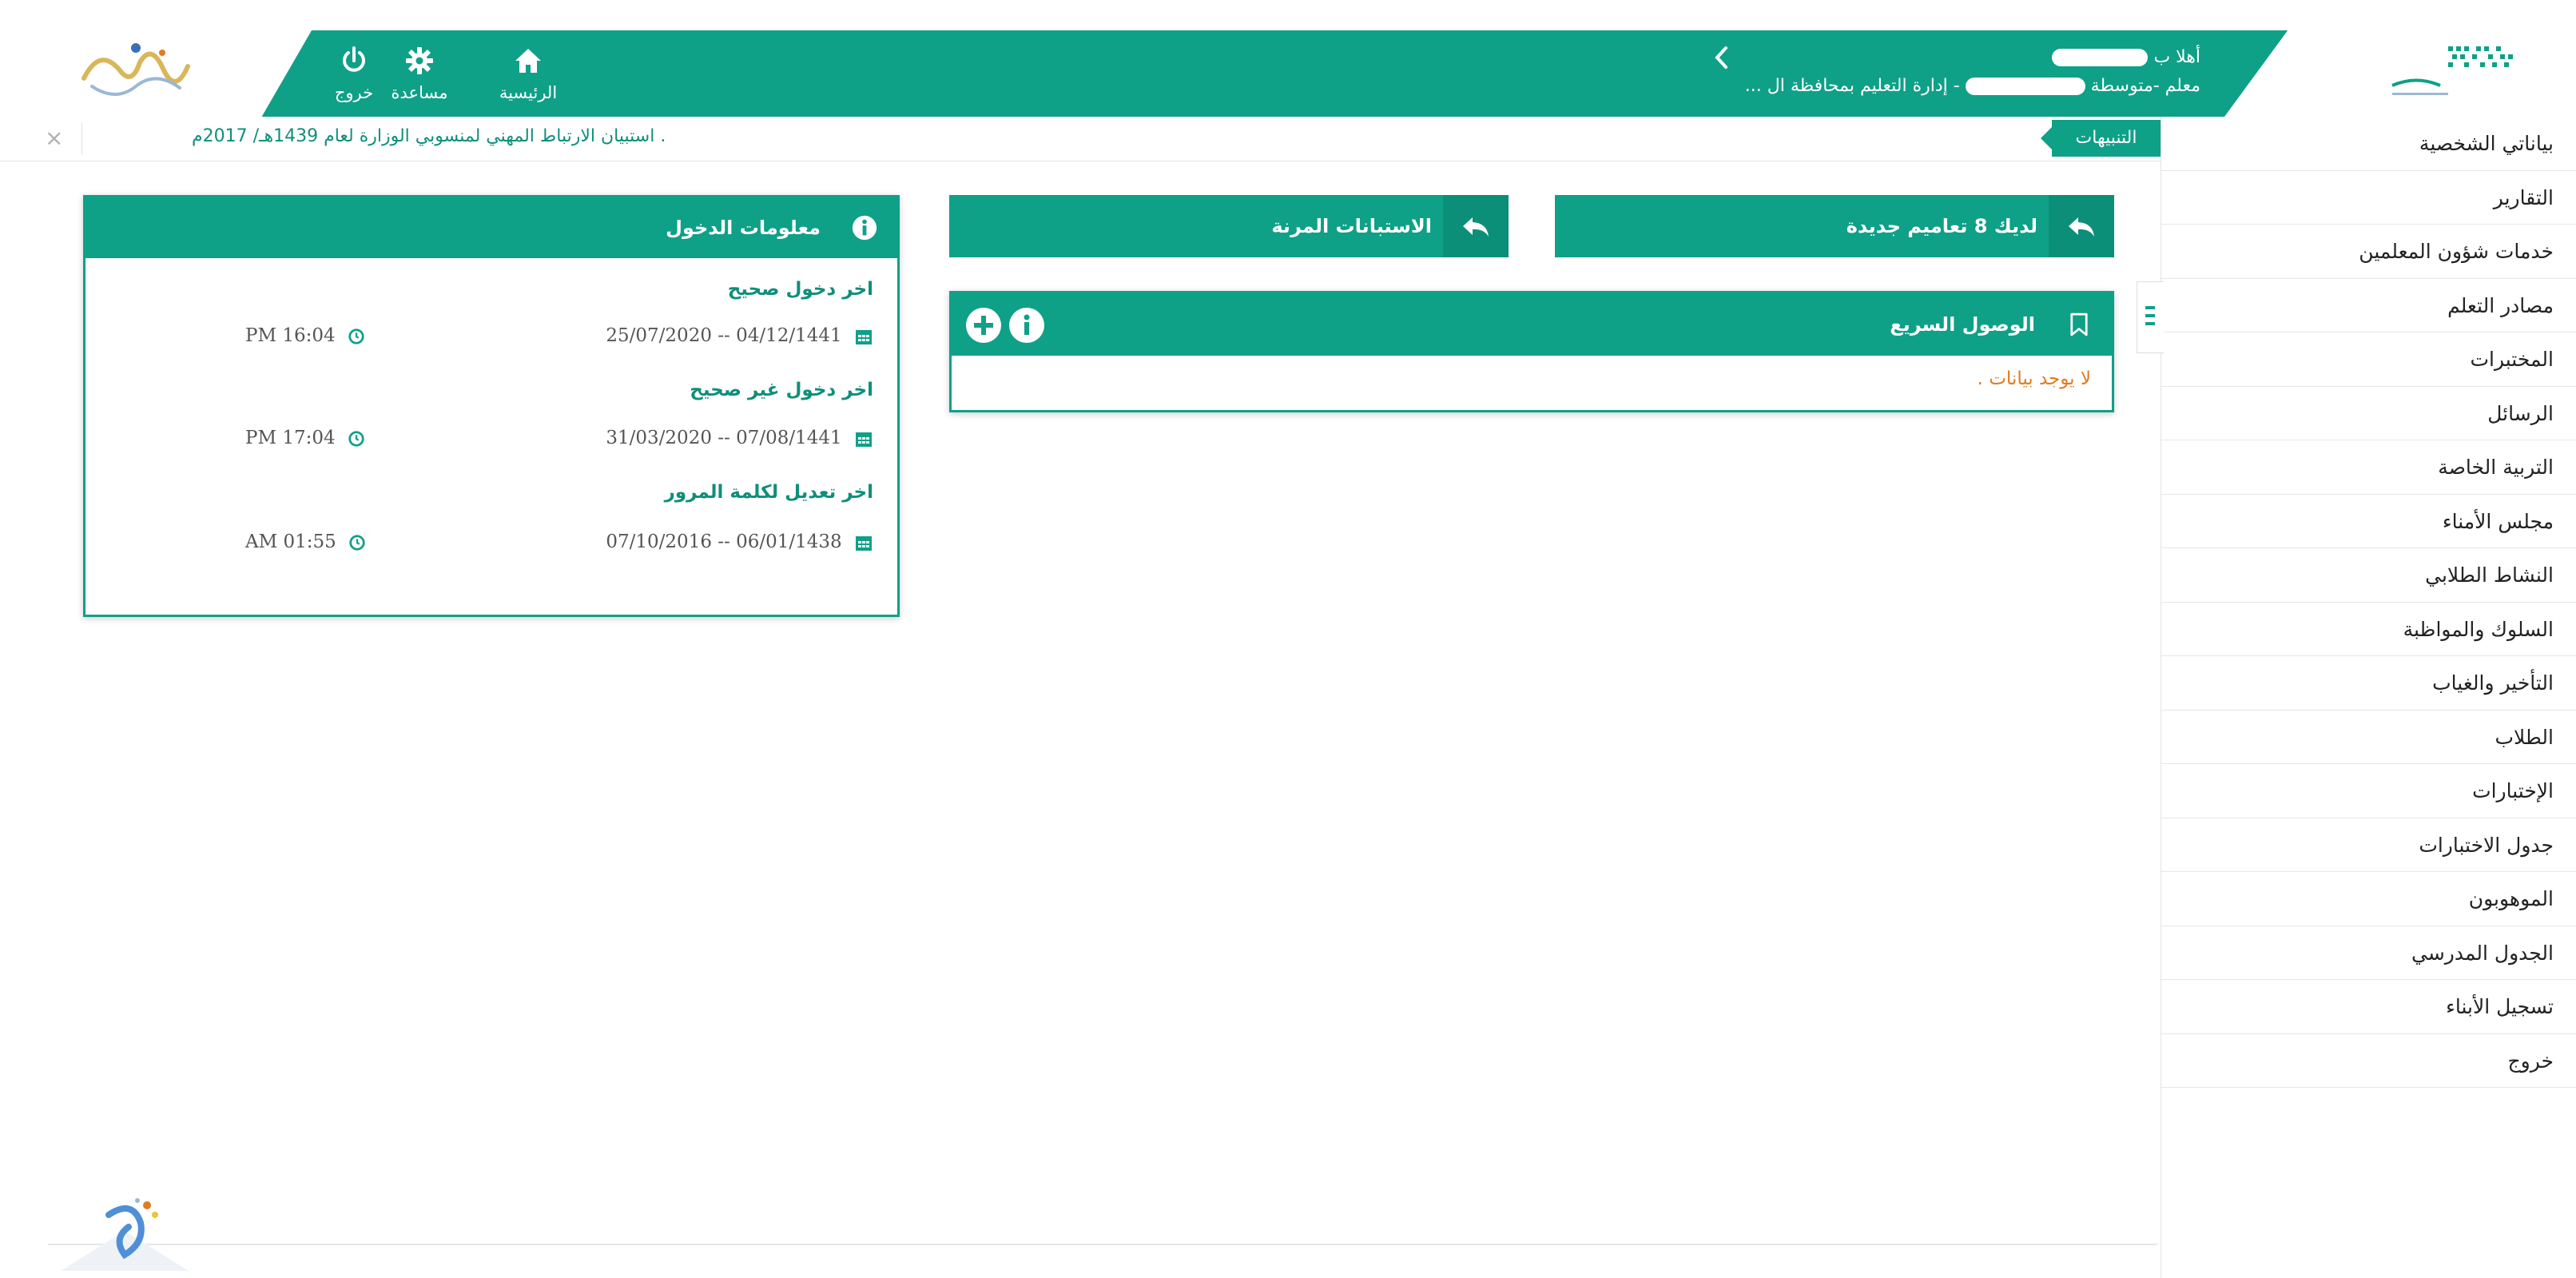  Describe the element at coordinates (1351, 226) in the screenshot. I see `surveys-text: الاستبانات المرنة` at that location.